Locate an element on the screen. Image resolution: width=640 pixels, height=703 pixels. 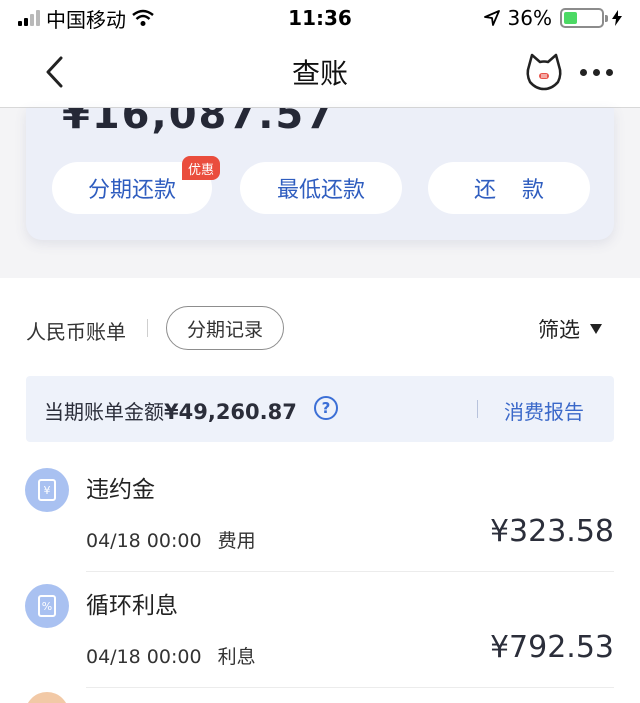
statement-amount: ¥49,260.87 is located at coordinates (230, 412).